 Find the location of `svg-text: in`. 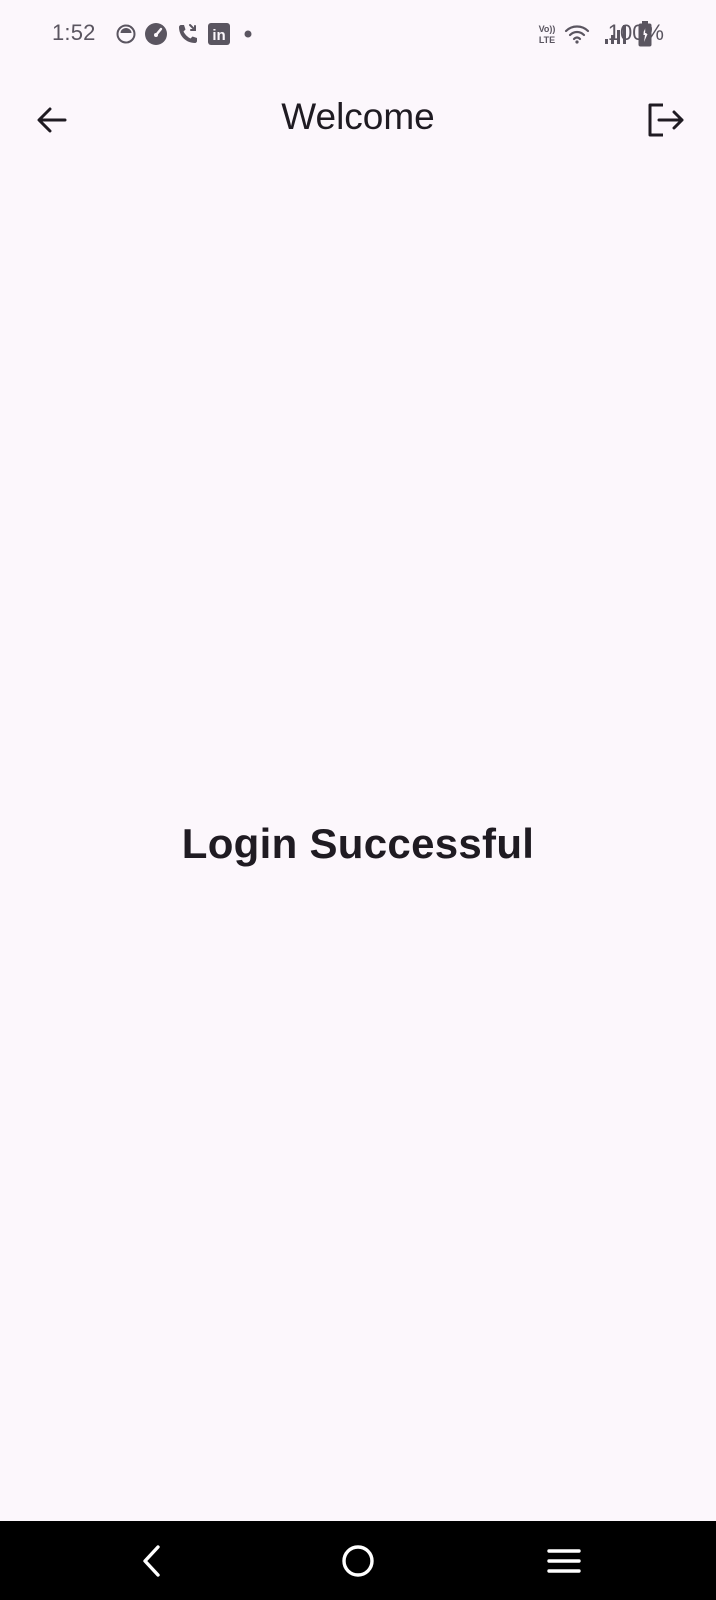

svg-text: in is located at coordinates (218, 35).